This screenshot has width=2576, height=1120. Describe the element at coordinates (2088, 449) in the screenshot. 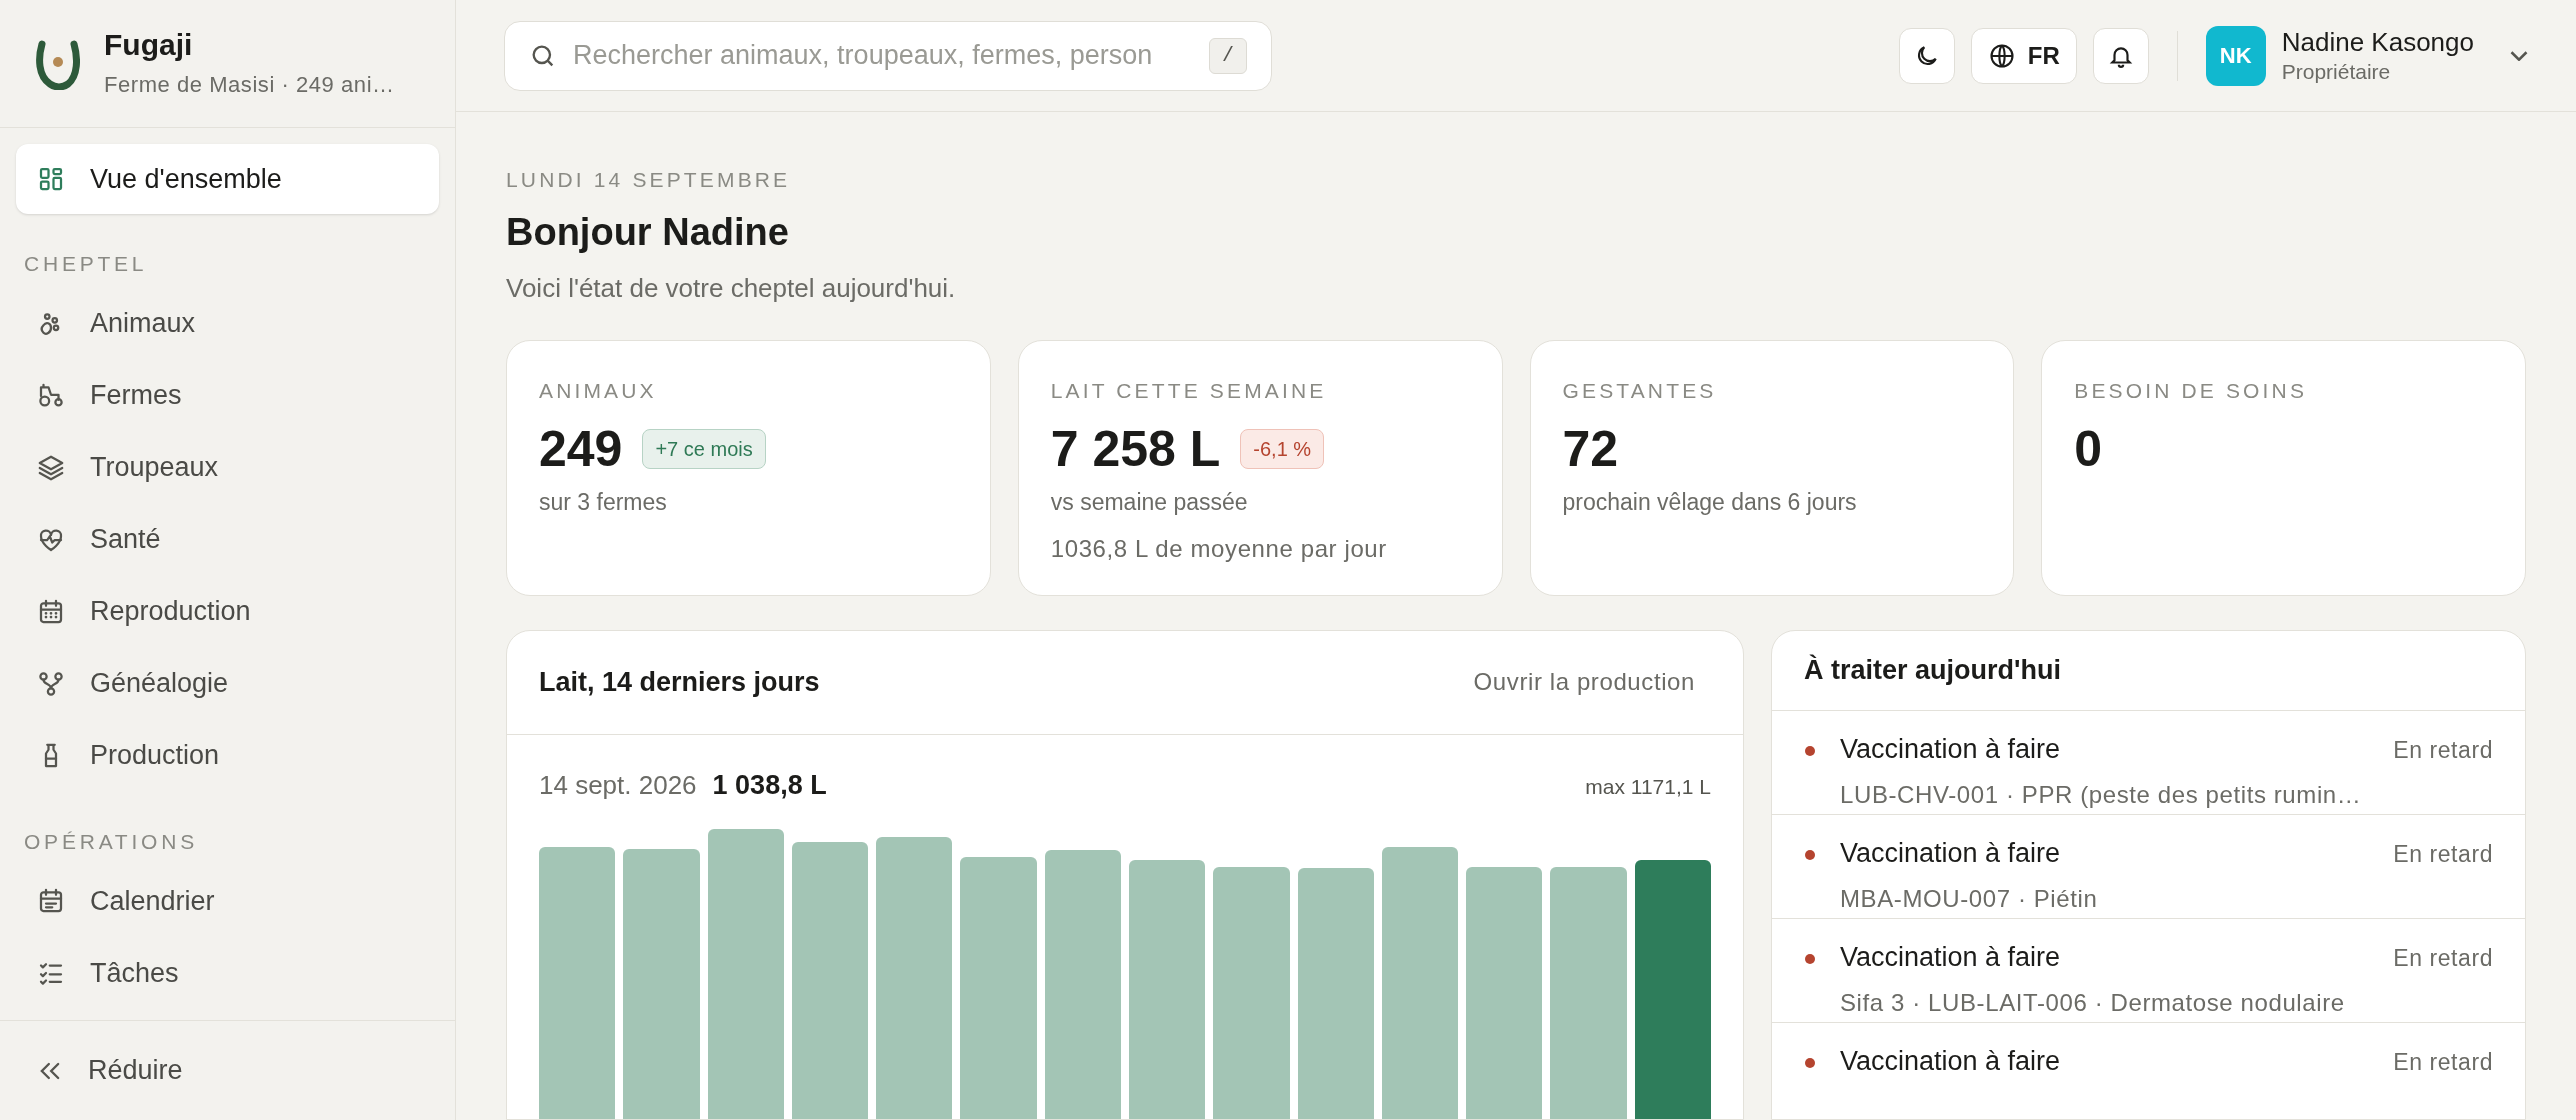

I see `stat-value: 0` at that location.